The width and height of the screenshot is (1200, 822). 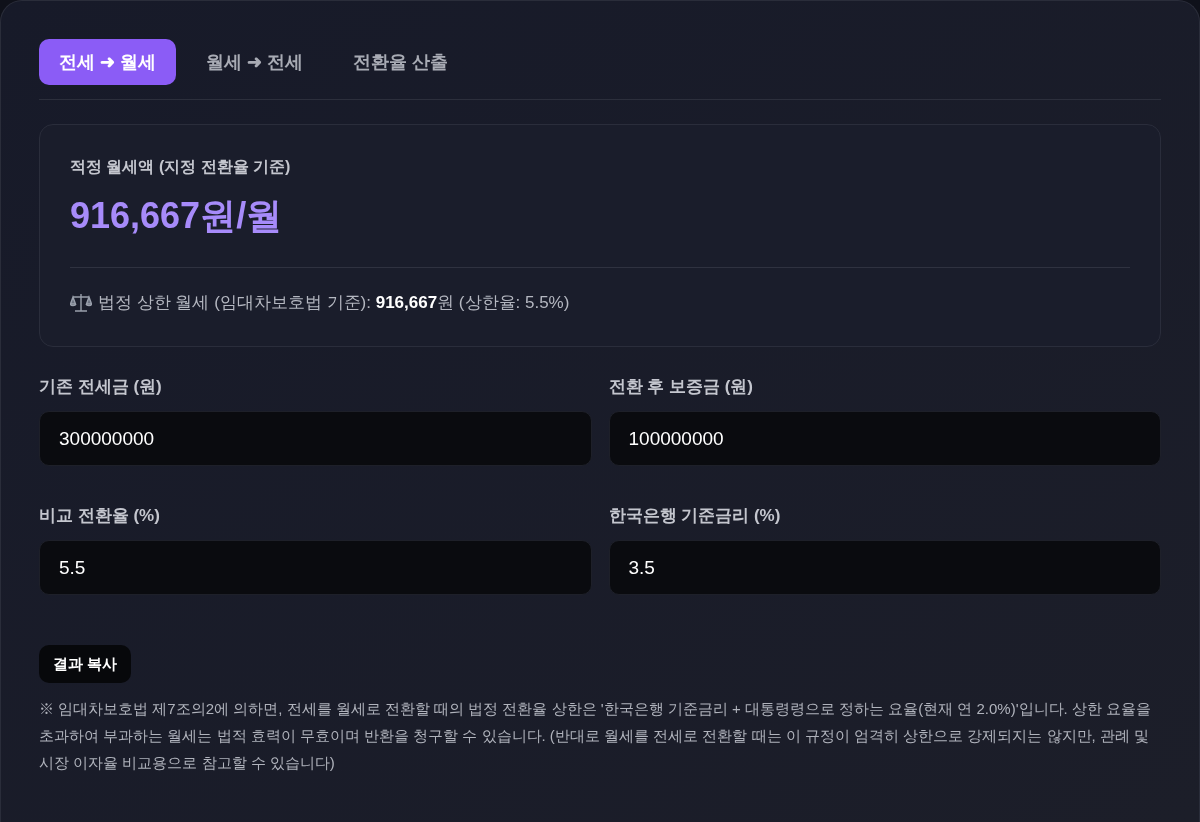 I want to click on tab: 월세 ➜ 전세, so click(x=255, y=62).